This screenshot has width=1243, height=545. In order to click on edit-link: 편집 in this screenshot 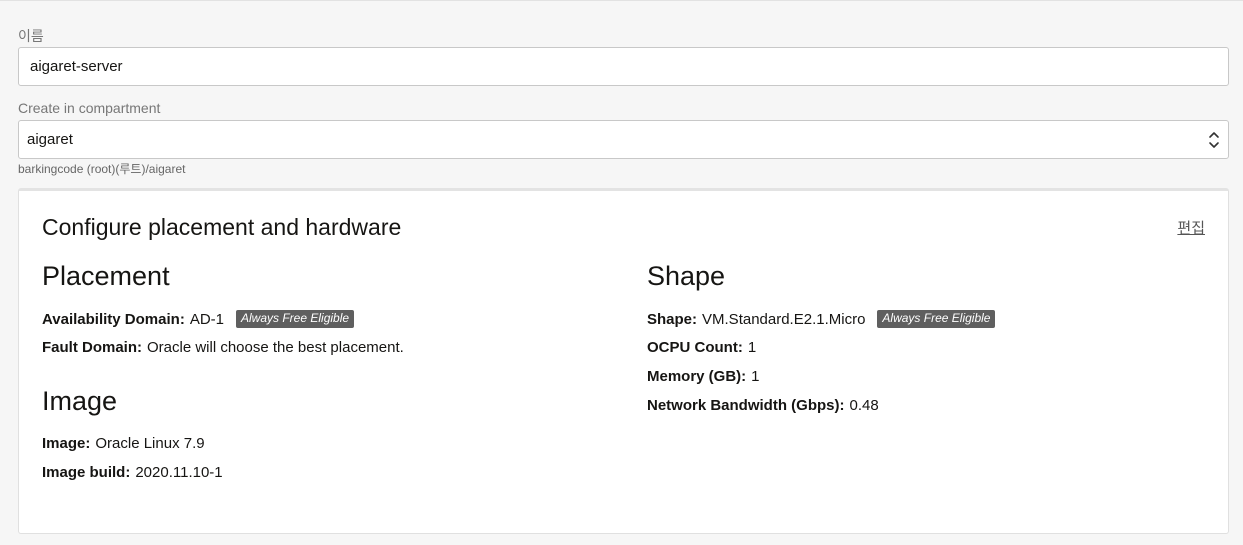, I will do `click(1191, 227)`.